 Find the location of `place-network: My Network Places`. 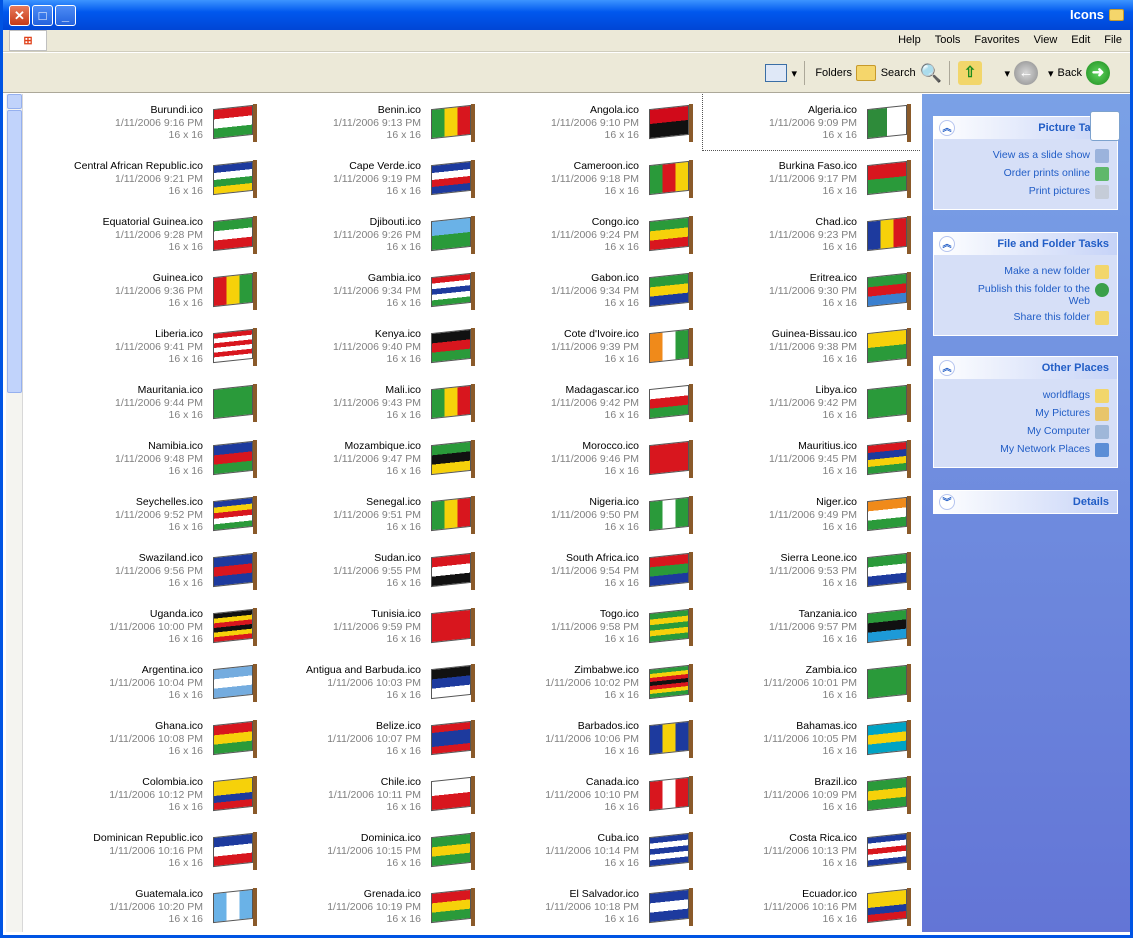

place-network: My Network Places is located at coordinates (1025, 450).